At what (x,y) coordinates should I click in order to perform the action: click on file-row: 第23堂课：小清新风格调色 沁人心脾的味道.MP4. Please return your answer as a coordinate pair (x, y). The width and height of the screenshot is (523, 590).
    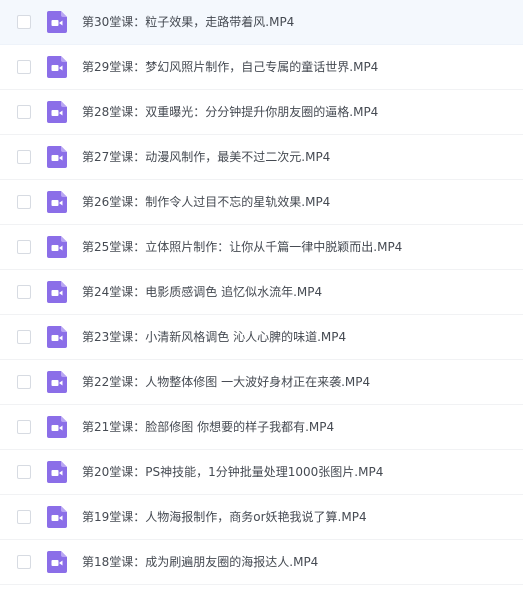
    Looking at the image, I should click on (261, 337).